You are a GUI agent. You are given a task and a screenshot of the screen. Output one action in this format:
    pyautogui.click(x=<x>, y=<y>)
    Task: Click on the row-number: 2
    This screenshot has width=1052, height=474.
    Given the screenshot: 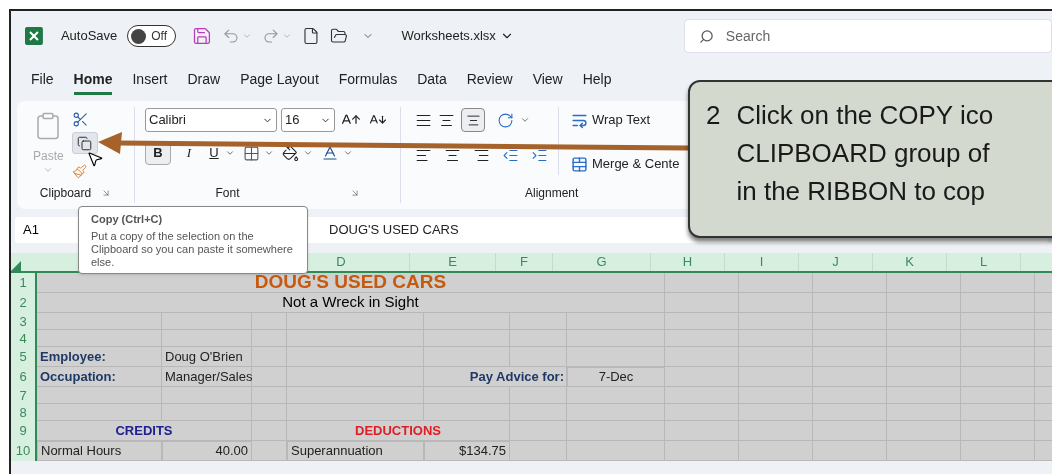 What is the action you would take?
    pyautogui.click(x=24, y=303)
    